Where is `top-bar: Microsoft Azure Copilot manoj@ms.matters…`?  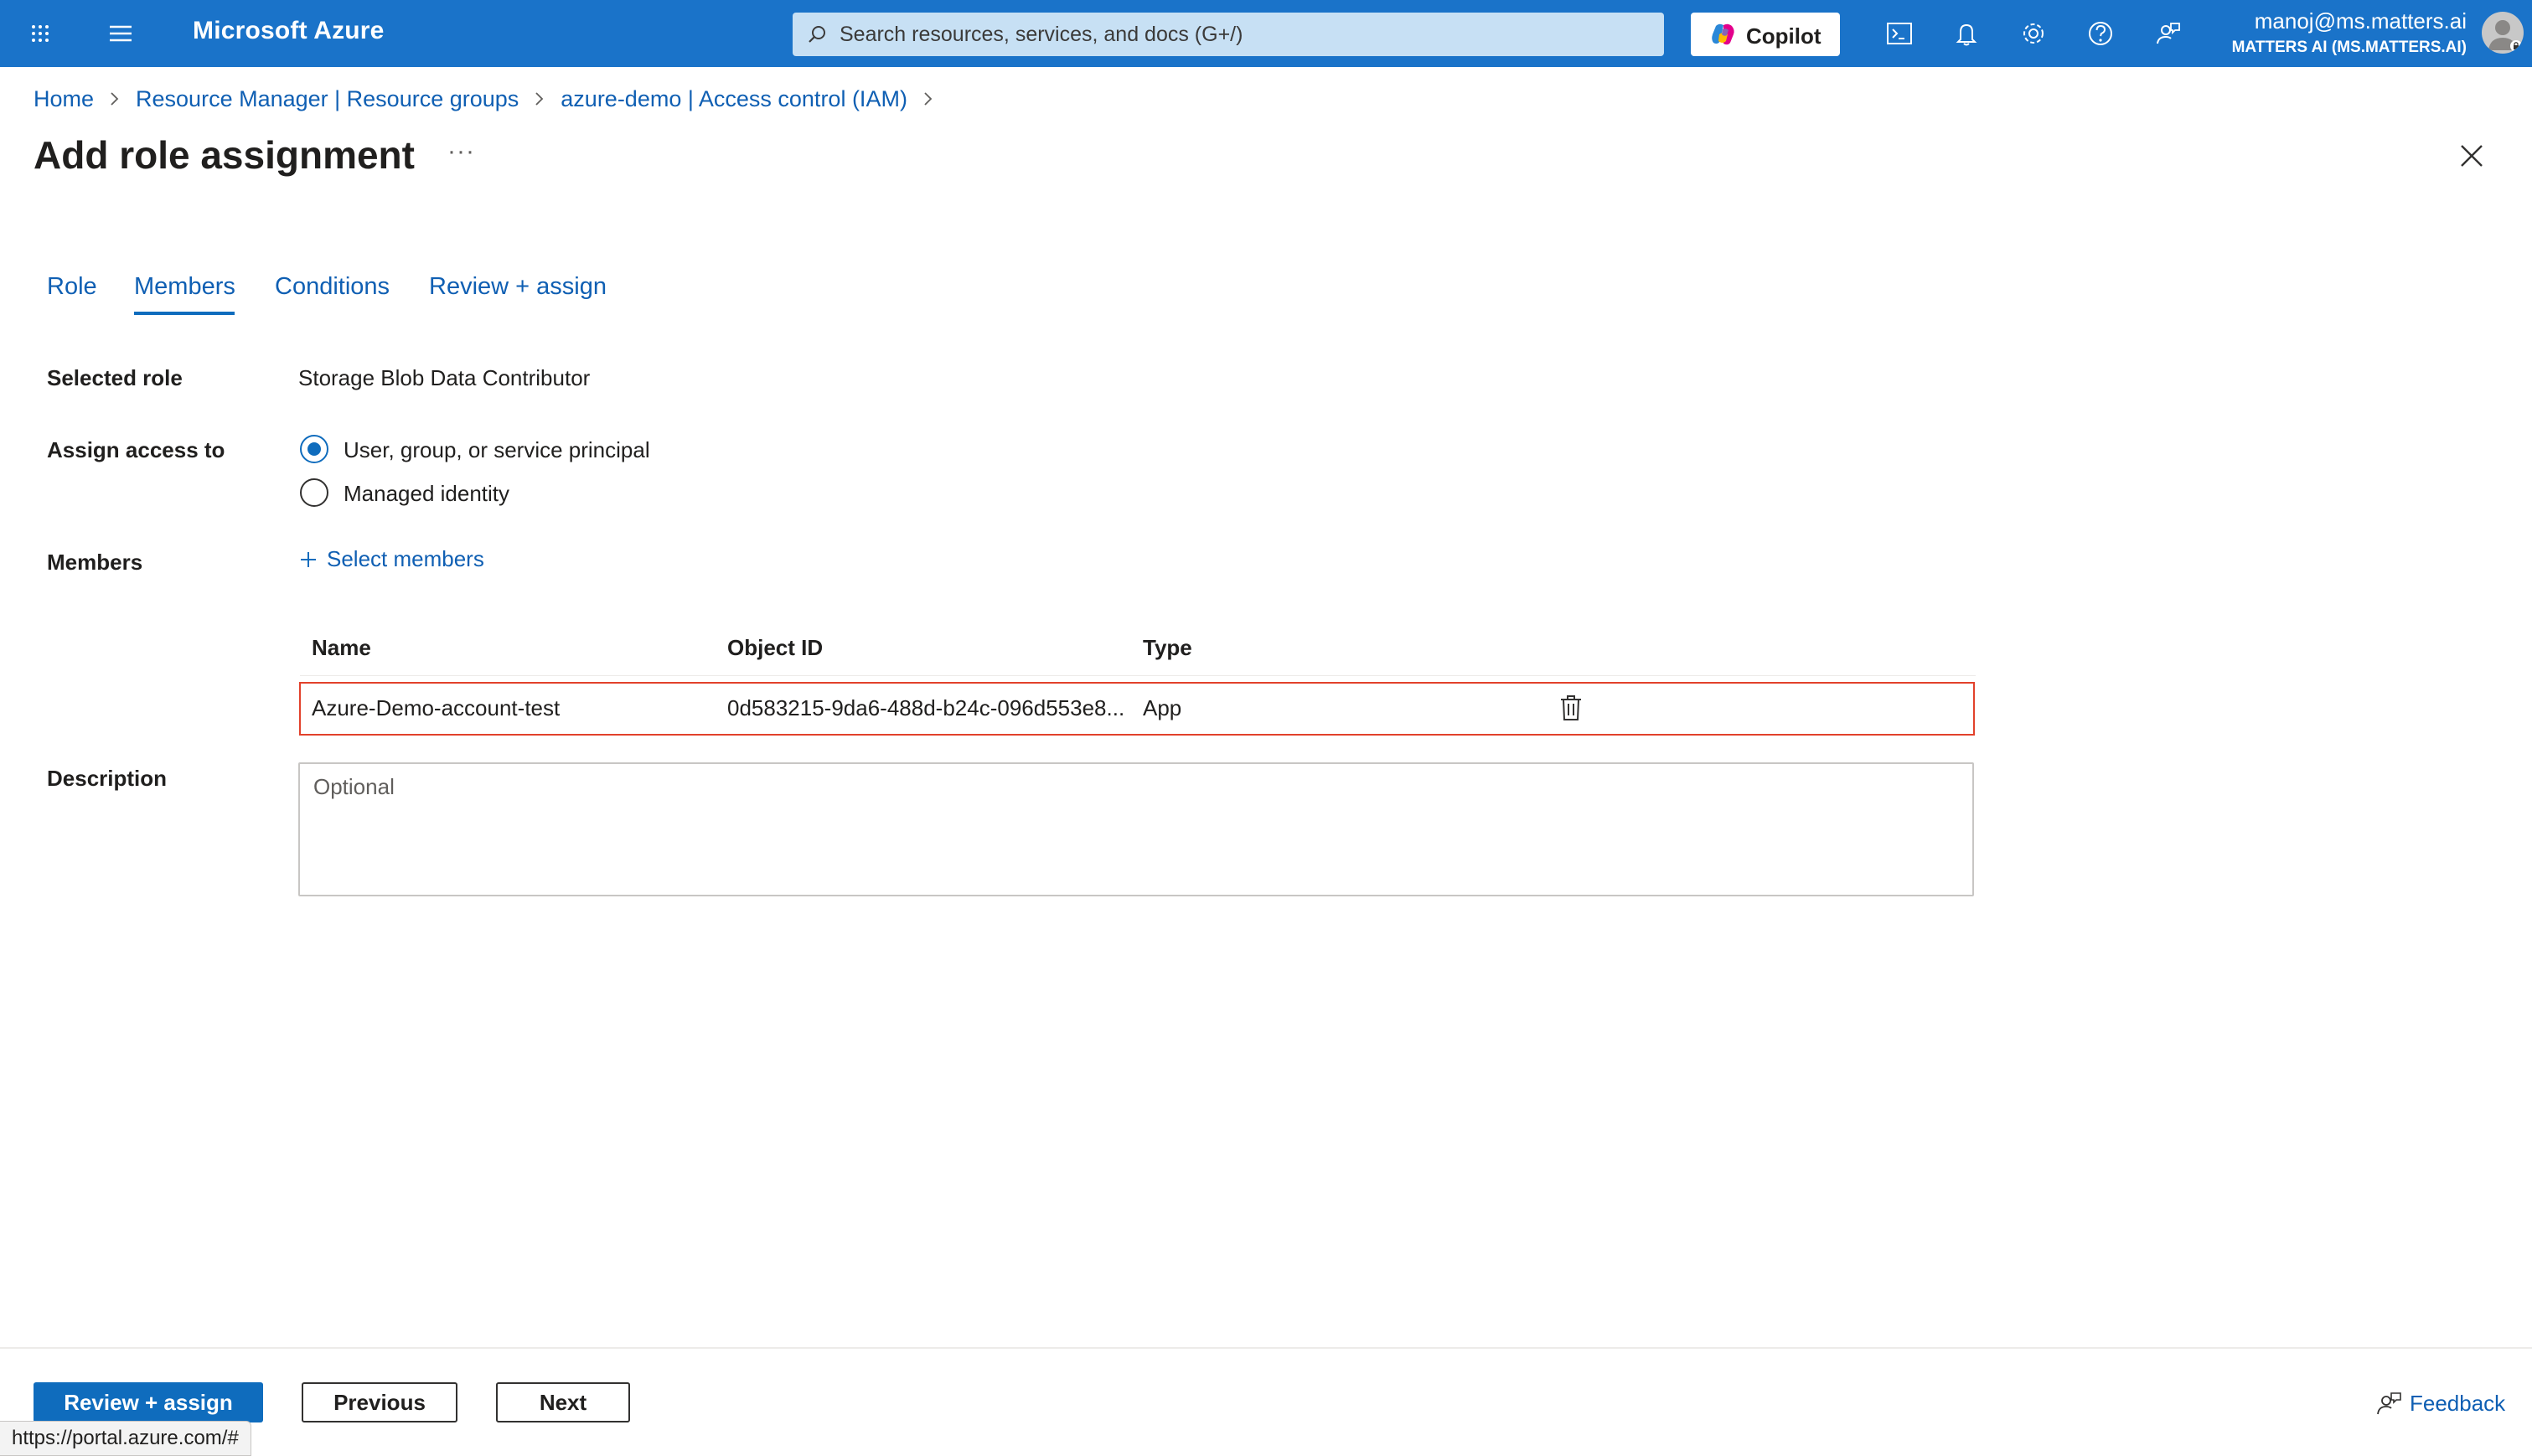 top-bar: Microsoft Azure Copilot manoj@ms.matters… is located at coordinates (1266, 33).